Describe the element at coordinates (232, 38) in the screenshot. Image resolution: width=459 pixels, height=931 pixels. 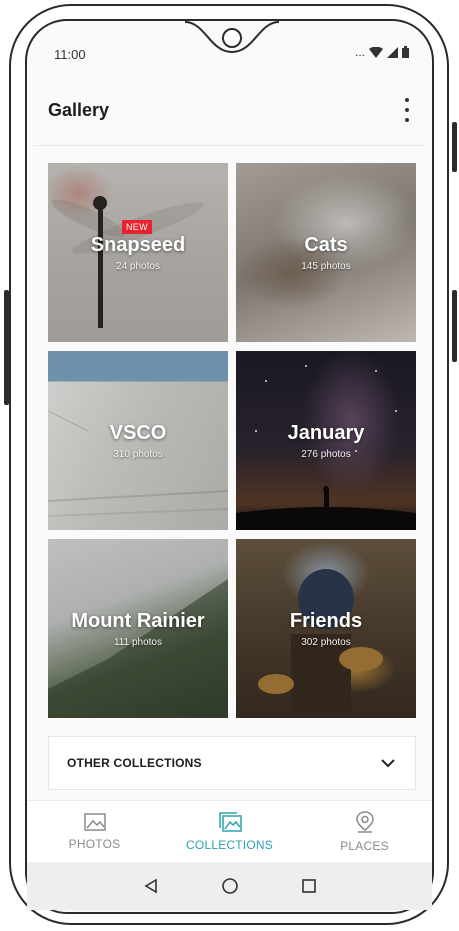
I see `front-camera-icon` at that location.